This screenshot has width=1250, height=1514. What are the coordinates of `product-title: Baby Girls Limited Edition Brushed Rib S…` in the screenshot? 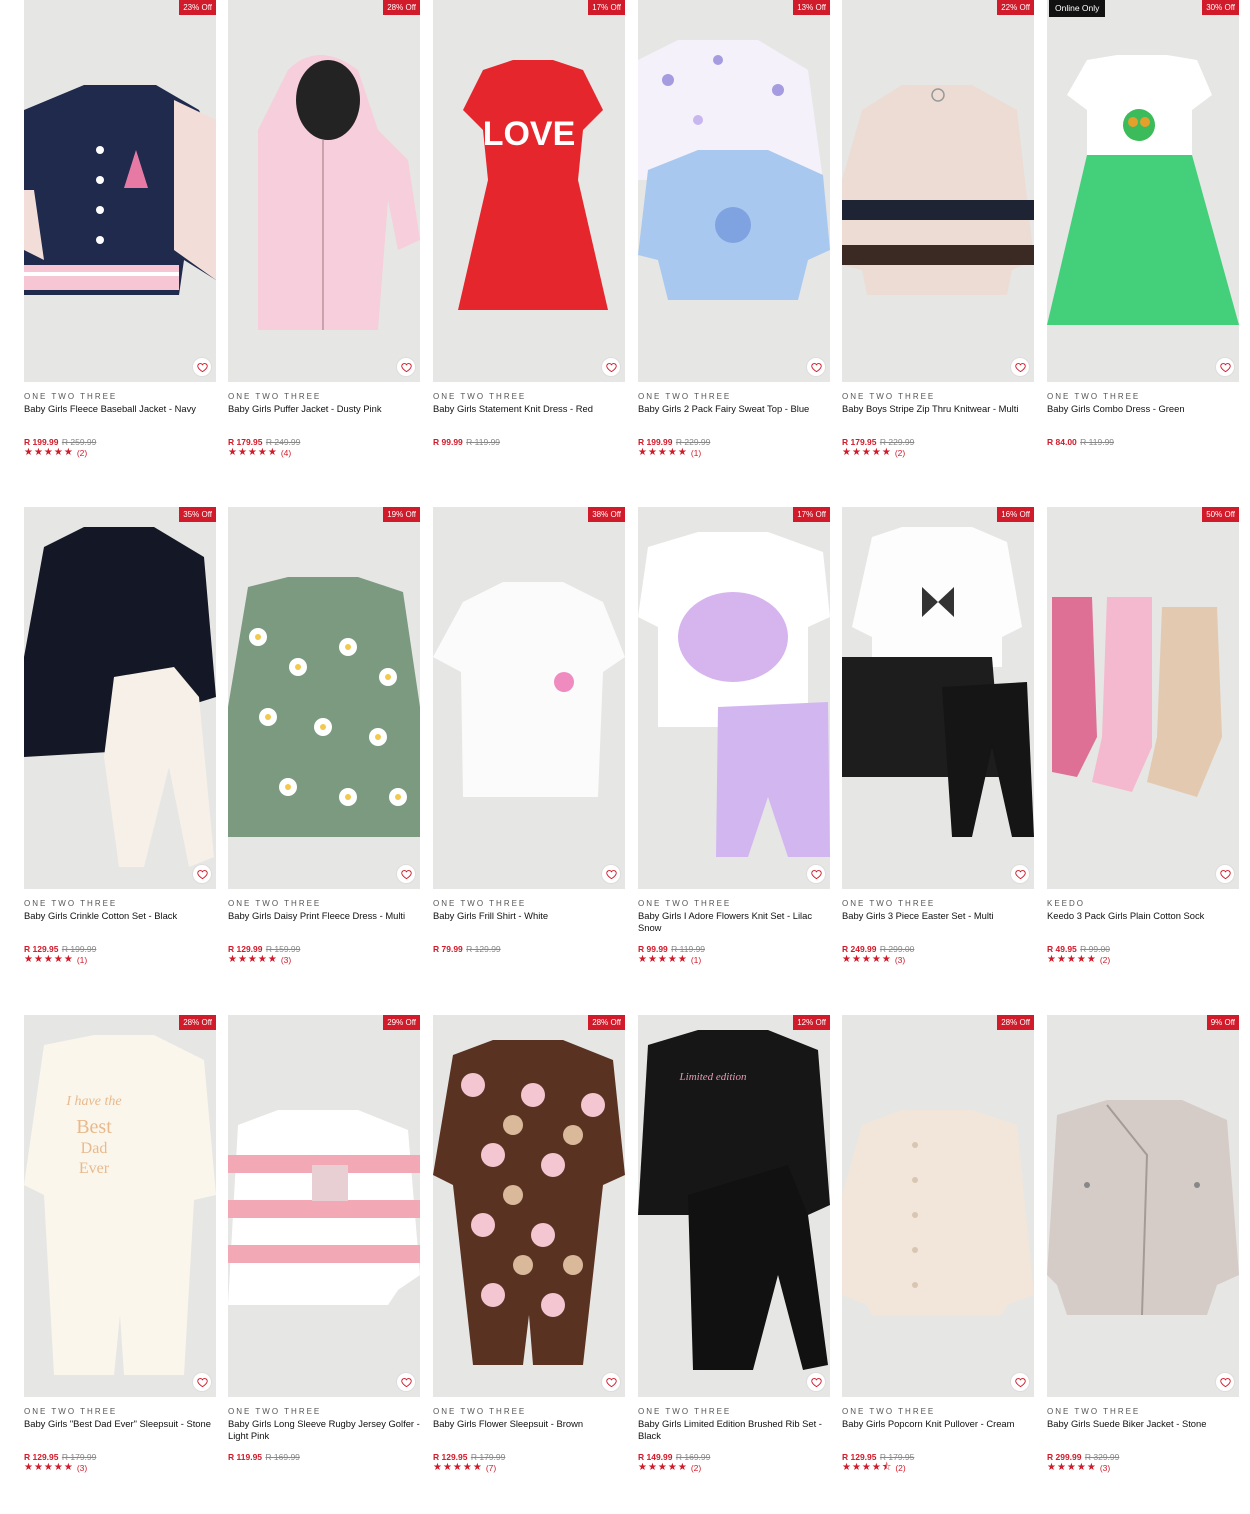 It's located at (734, 1430).